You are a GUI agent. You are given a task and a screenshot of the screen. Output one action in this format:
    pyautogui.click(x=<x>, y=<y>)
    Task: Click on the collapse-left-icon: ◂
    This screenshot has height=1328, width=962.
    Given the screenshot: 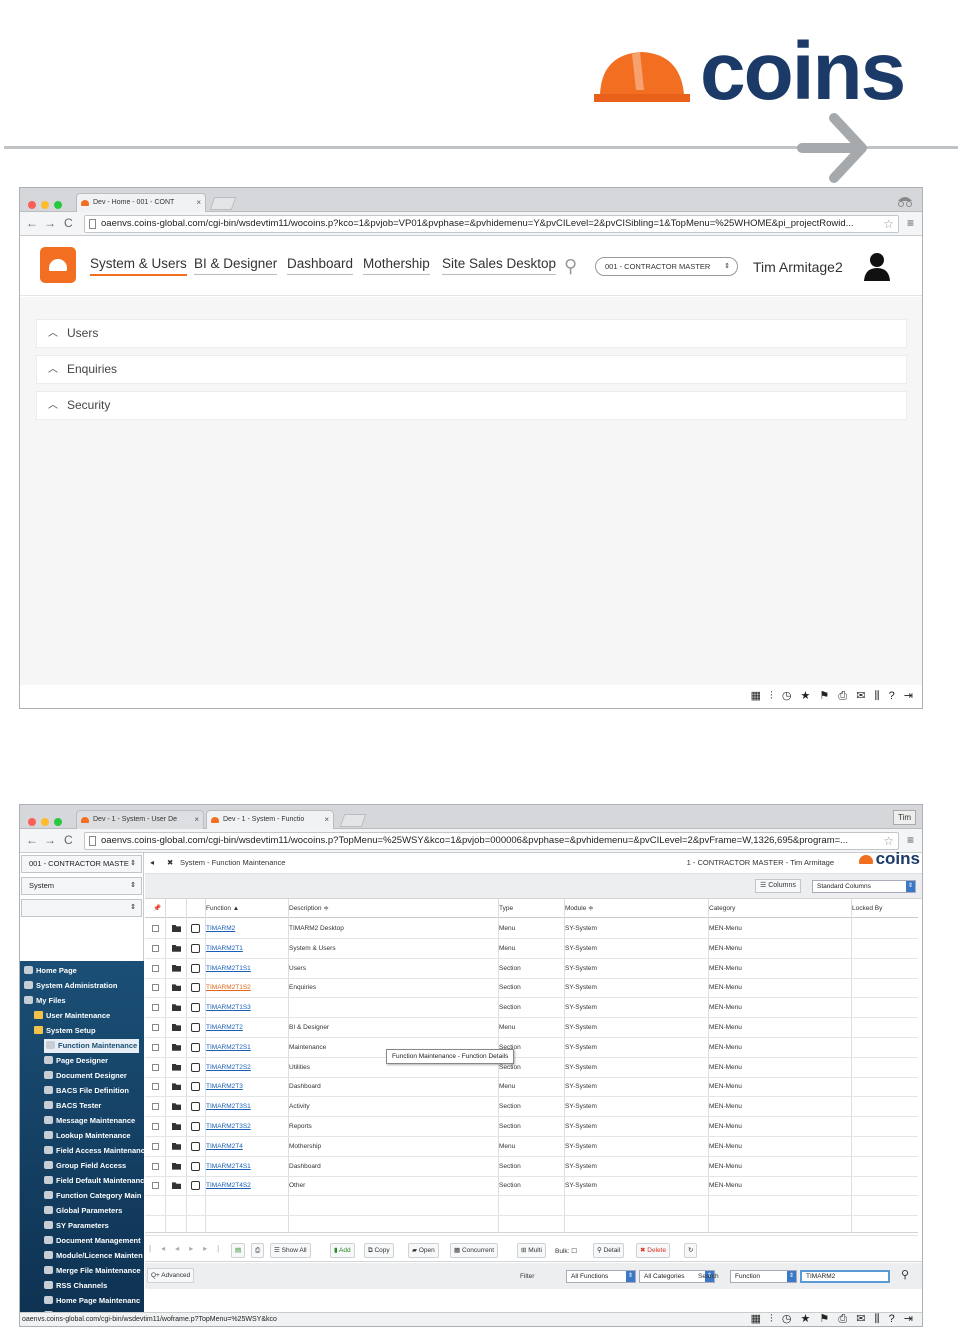 What is the action you would take?
    pyautogui.click(x=152, y=863)
    